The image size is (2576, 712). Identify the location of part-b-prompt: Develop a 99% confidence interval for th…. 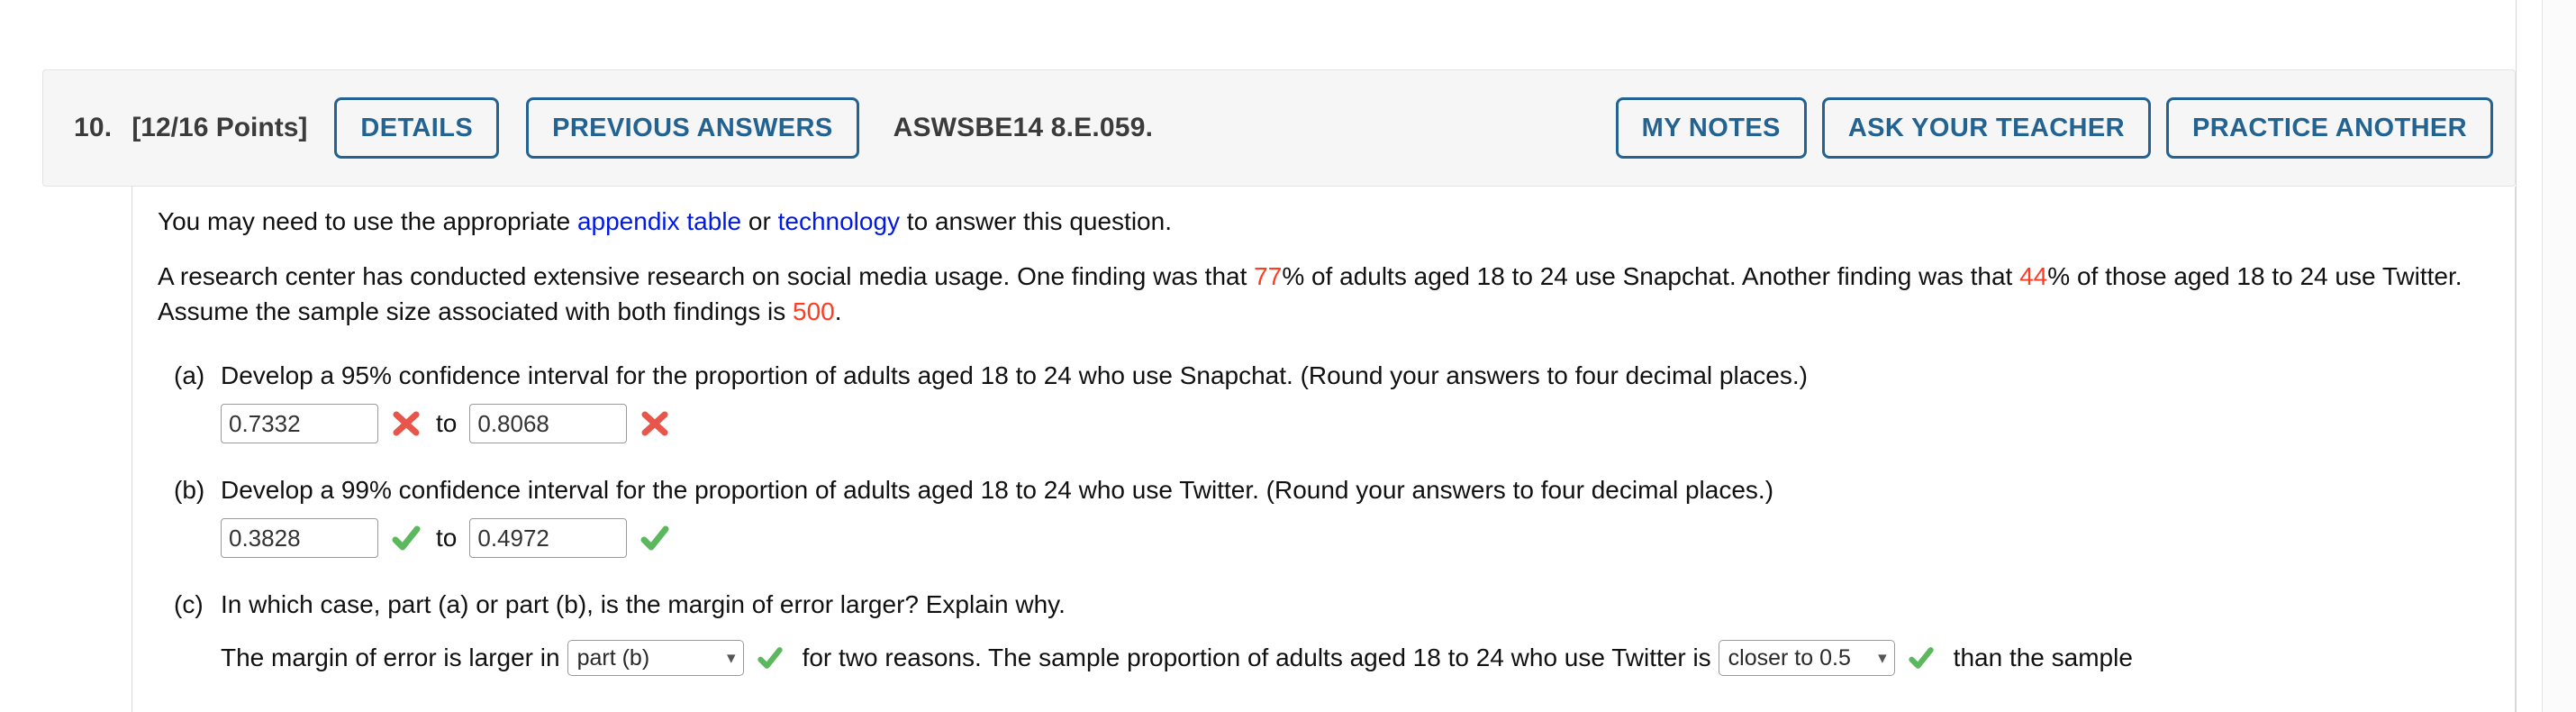
(997, 490).